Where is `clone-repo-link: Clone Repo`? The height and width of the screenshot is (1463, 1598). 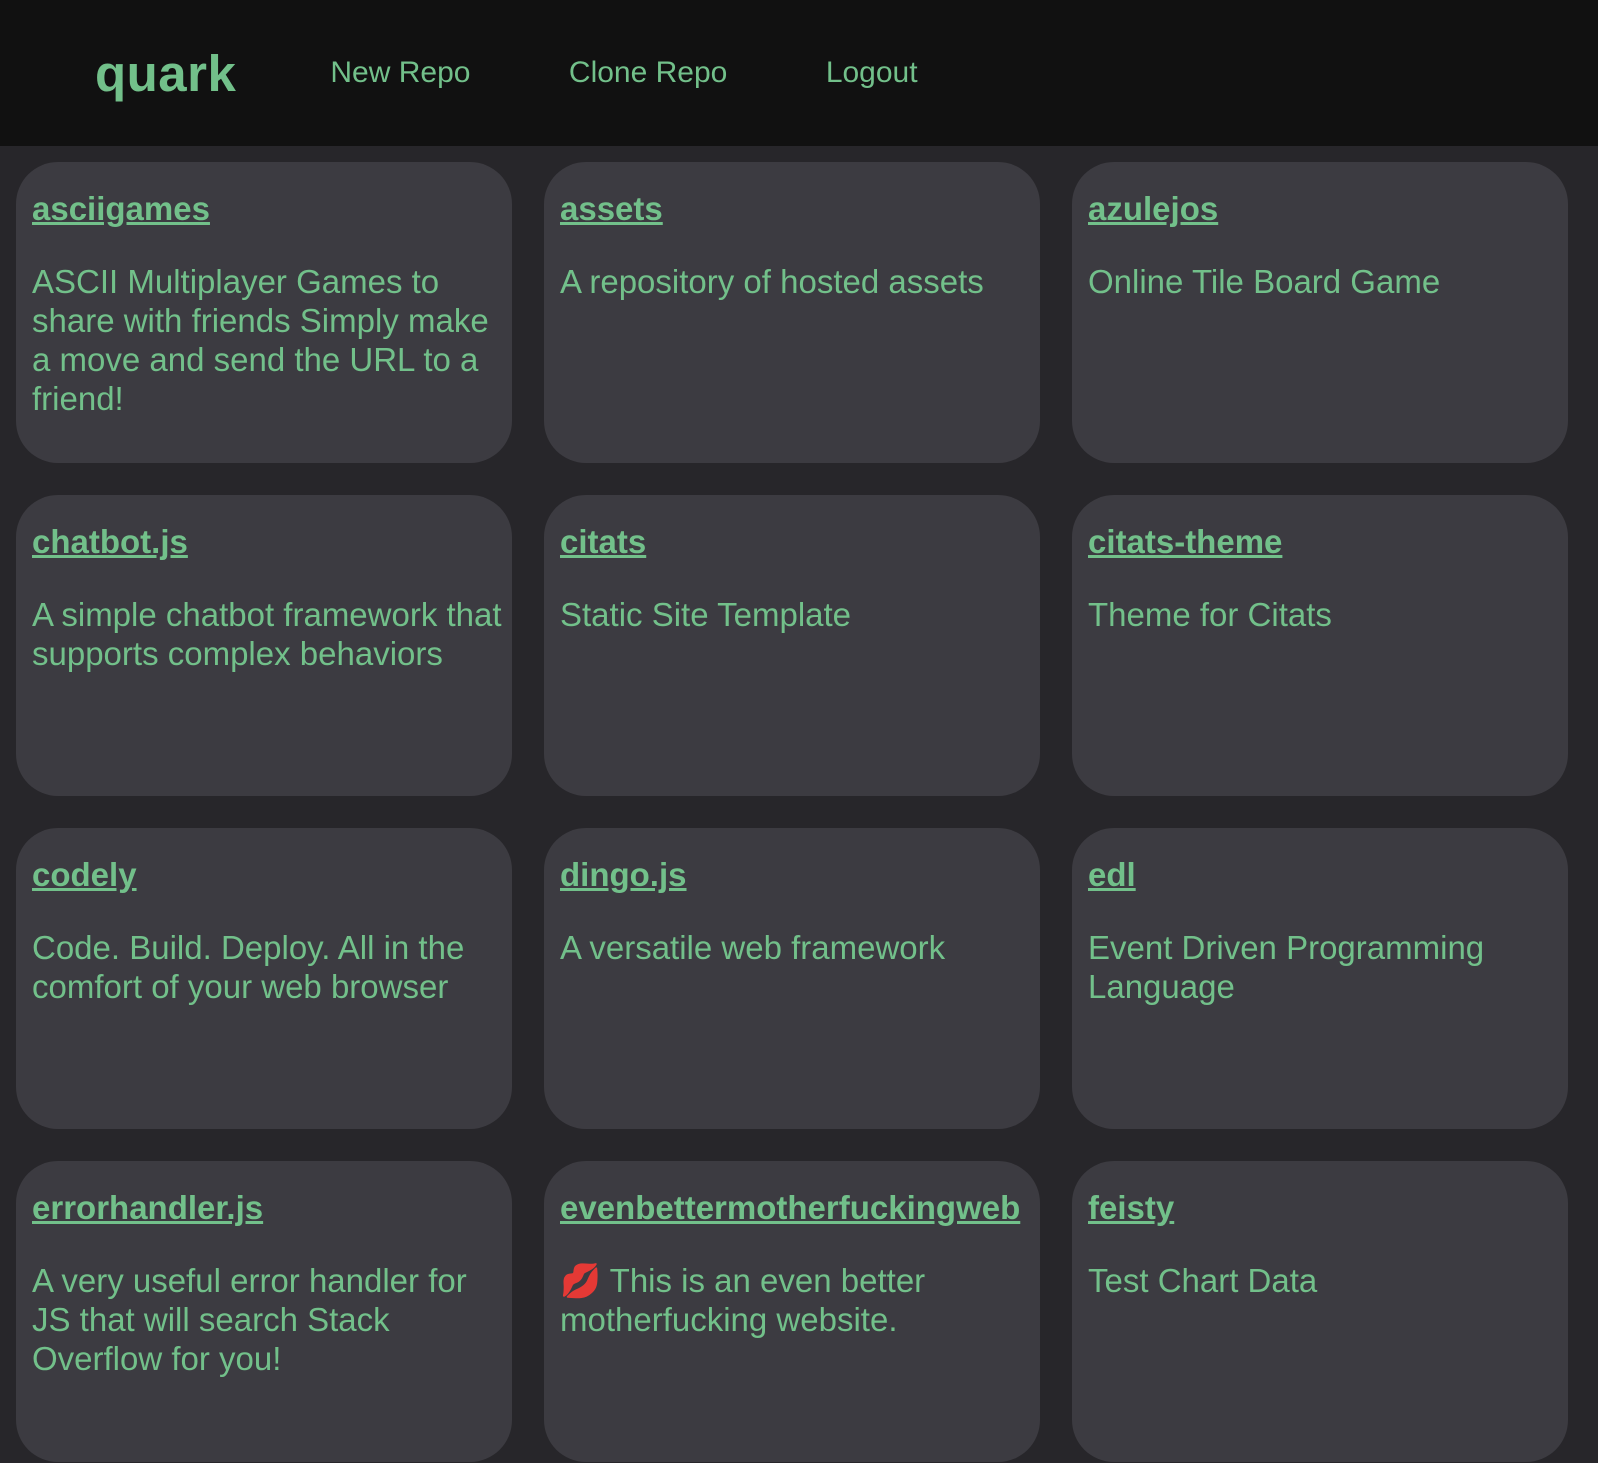
clone-repo-link: Clone Repo is located at coordinates (648, 72).